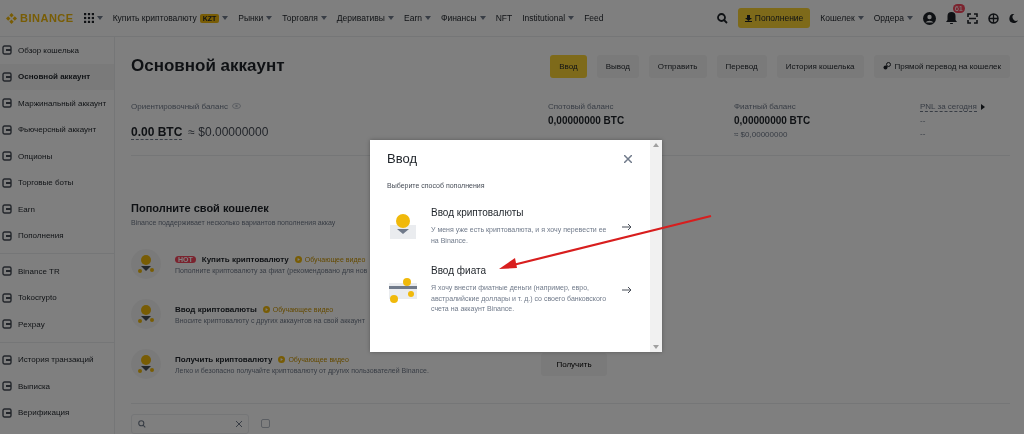 The image size is (1024, 434). What do you see at coordinates (88, 18) in the screenshot?
I see `grid-icon` at bounding box center [88, 18].